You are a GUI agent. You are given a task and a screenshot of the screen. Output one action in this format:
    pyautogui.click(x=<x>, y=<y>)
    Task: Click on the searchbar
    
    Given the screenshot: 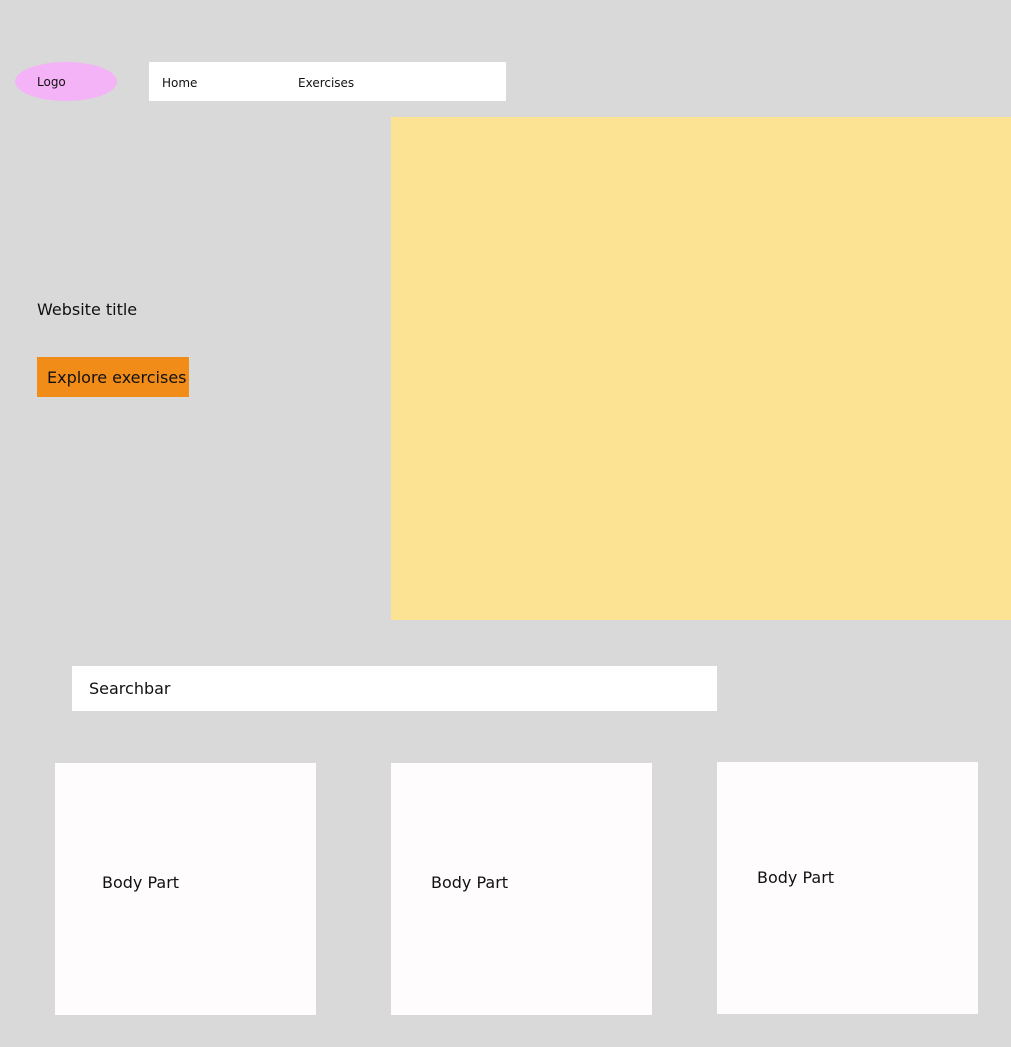 What is the action you would take?
    pyautogui.click(x=394, y=688)
    